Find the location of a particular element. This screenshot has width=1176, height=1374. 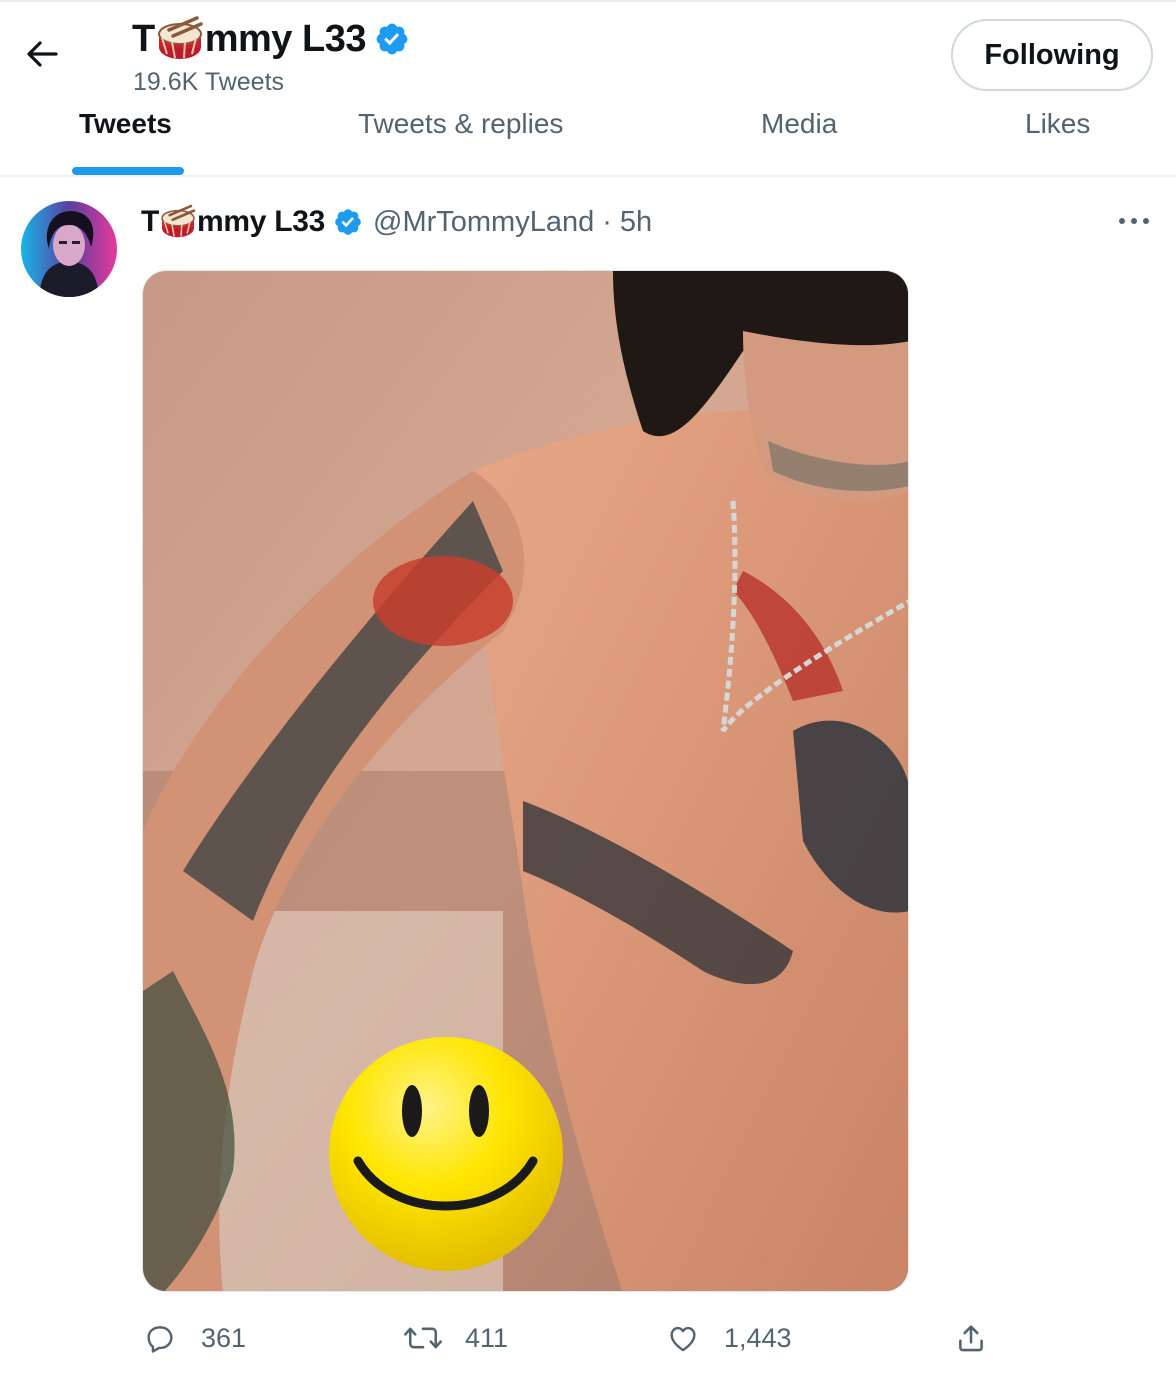

tab-likes: Likes is located at coordinates (1057, 124).